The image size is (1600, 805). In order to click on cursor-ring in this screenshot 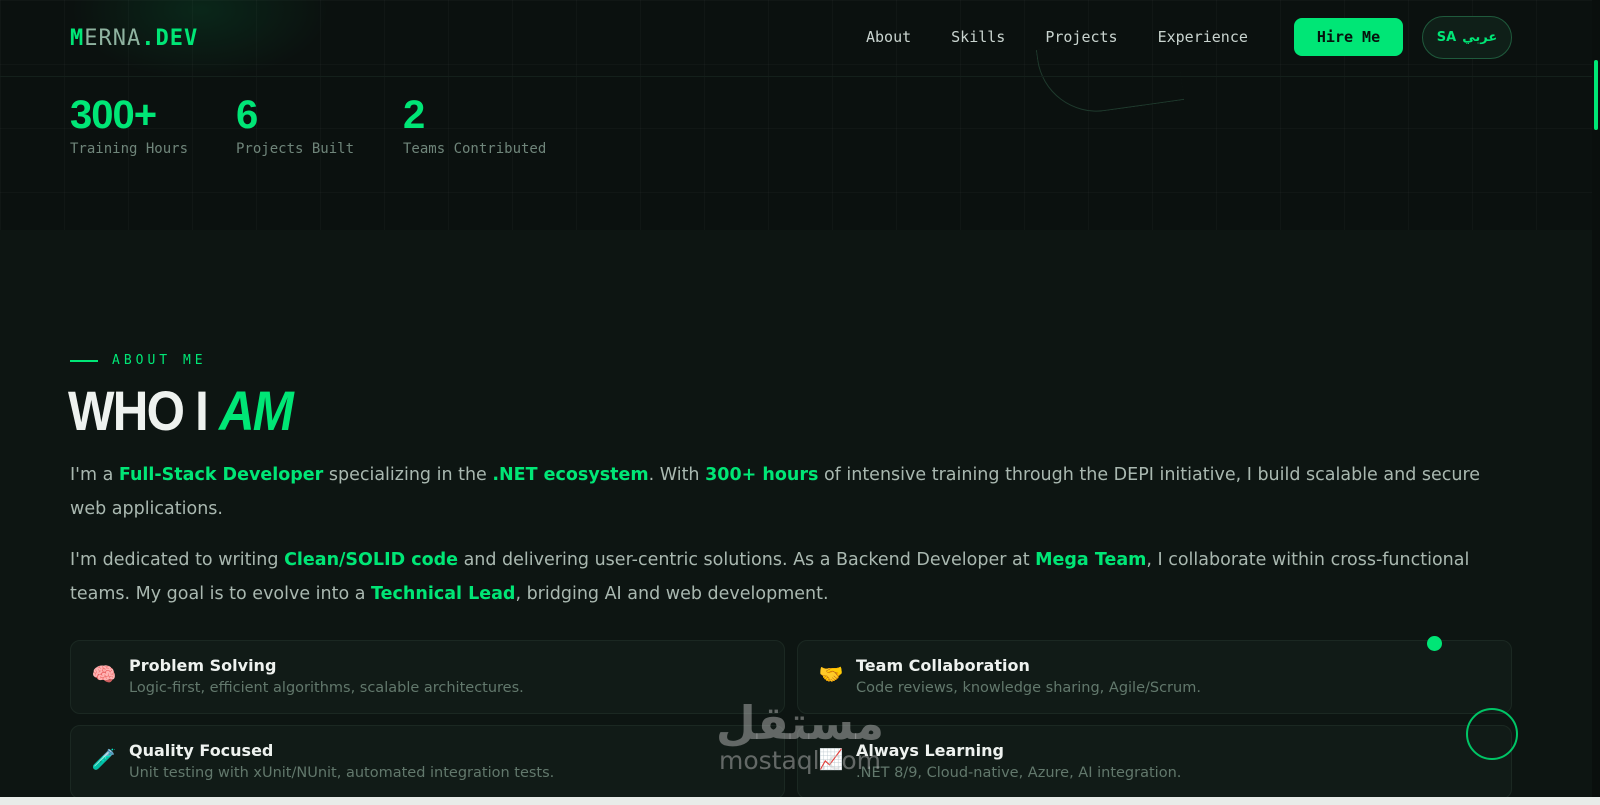, I will do `click(1492, 734)`.